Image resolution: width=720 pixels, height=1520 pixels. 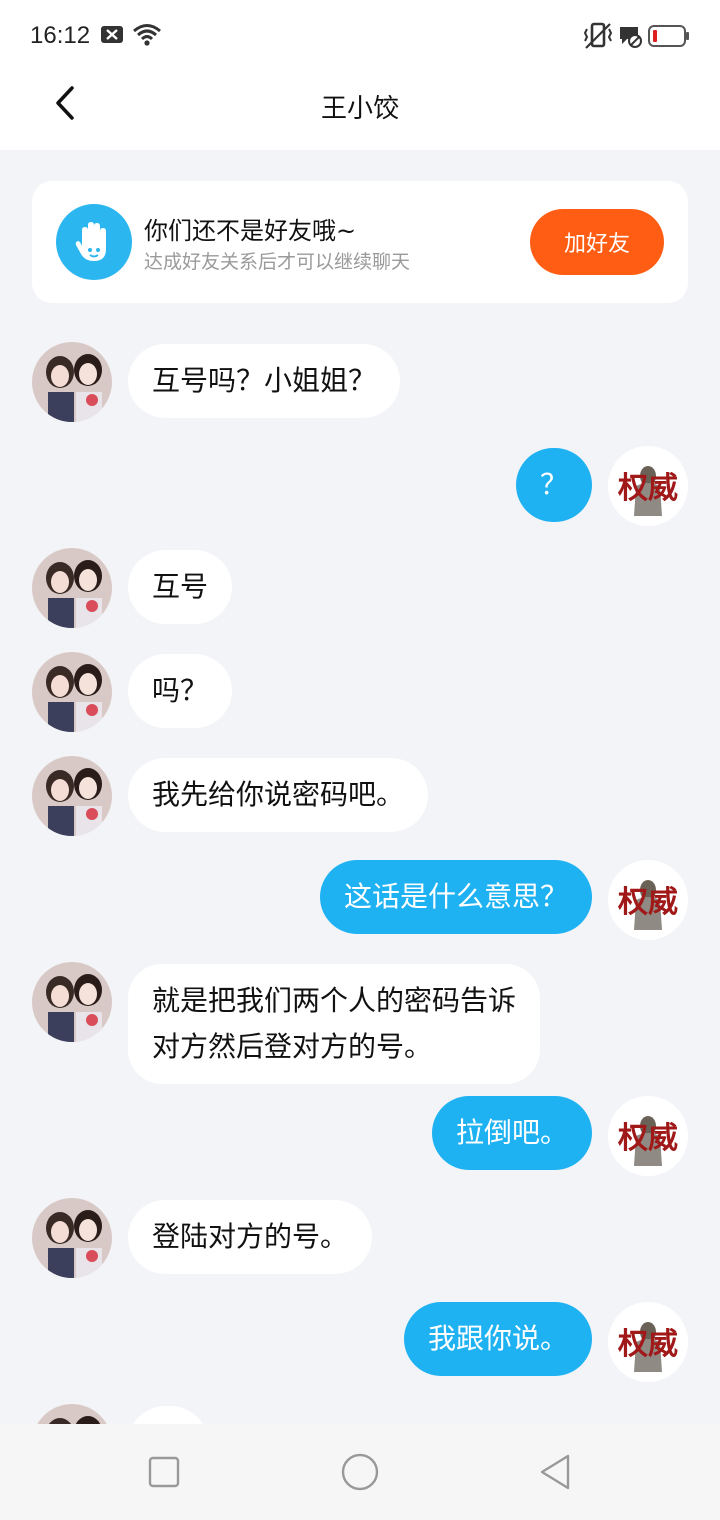 What do you see at coordinates (94, 242) in the screenshot?
I see `hand-wave-icon` at bounding box center [94, 242].